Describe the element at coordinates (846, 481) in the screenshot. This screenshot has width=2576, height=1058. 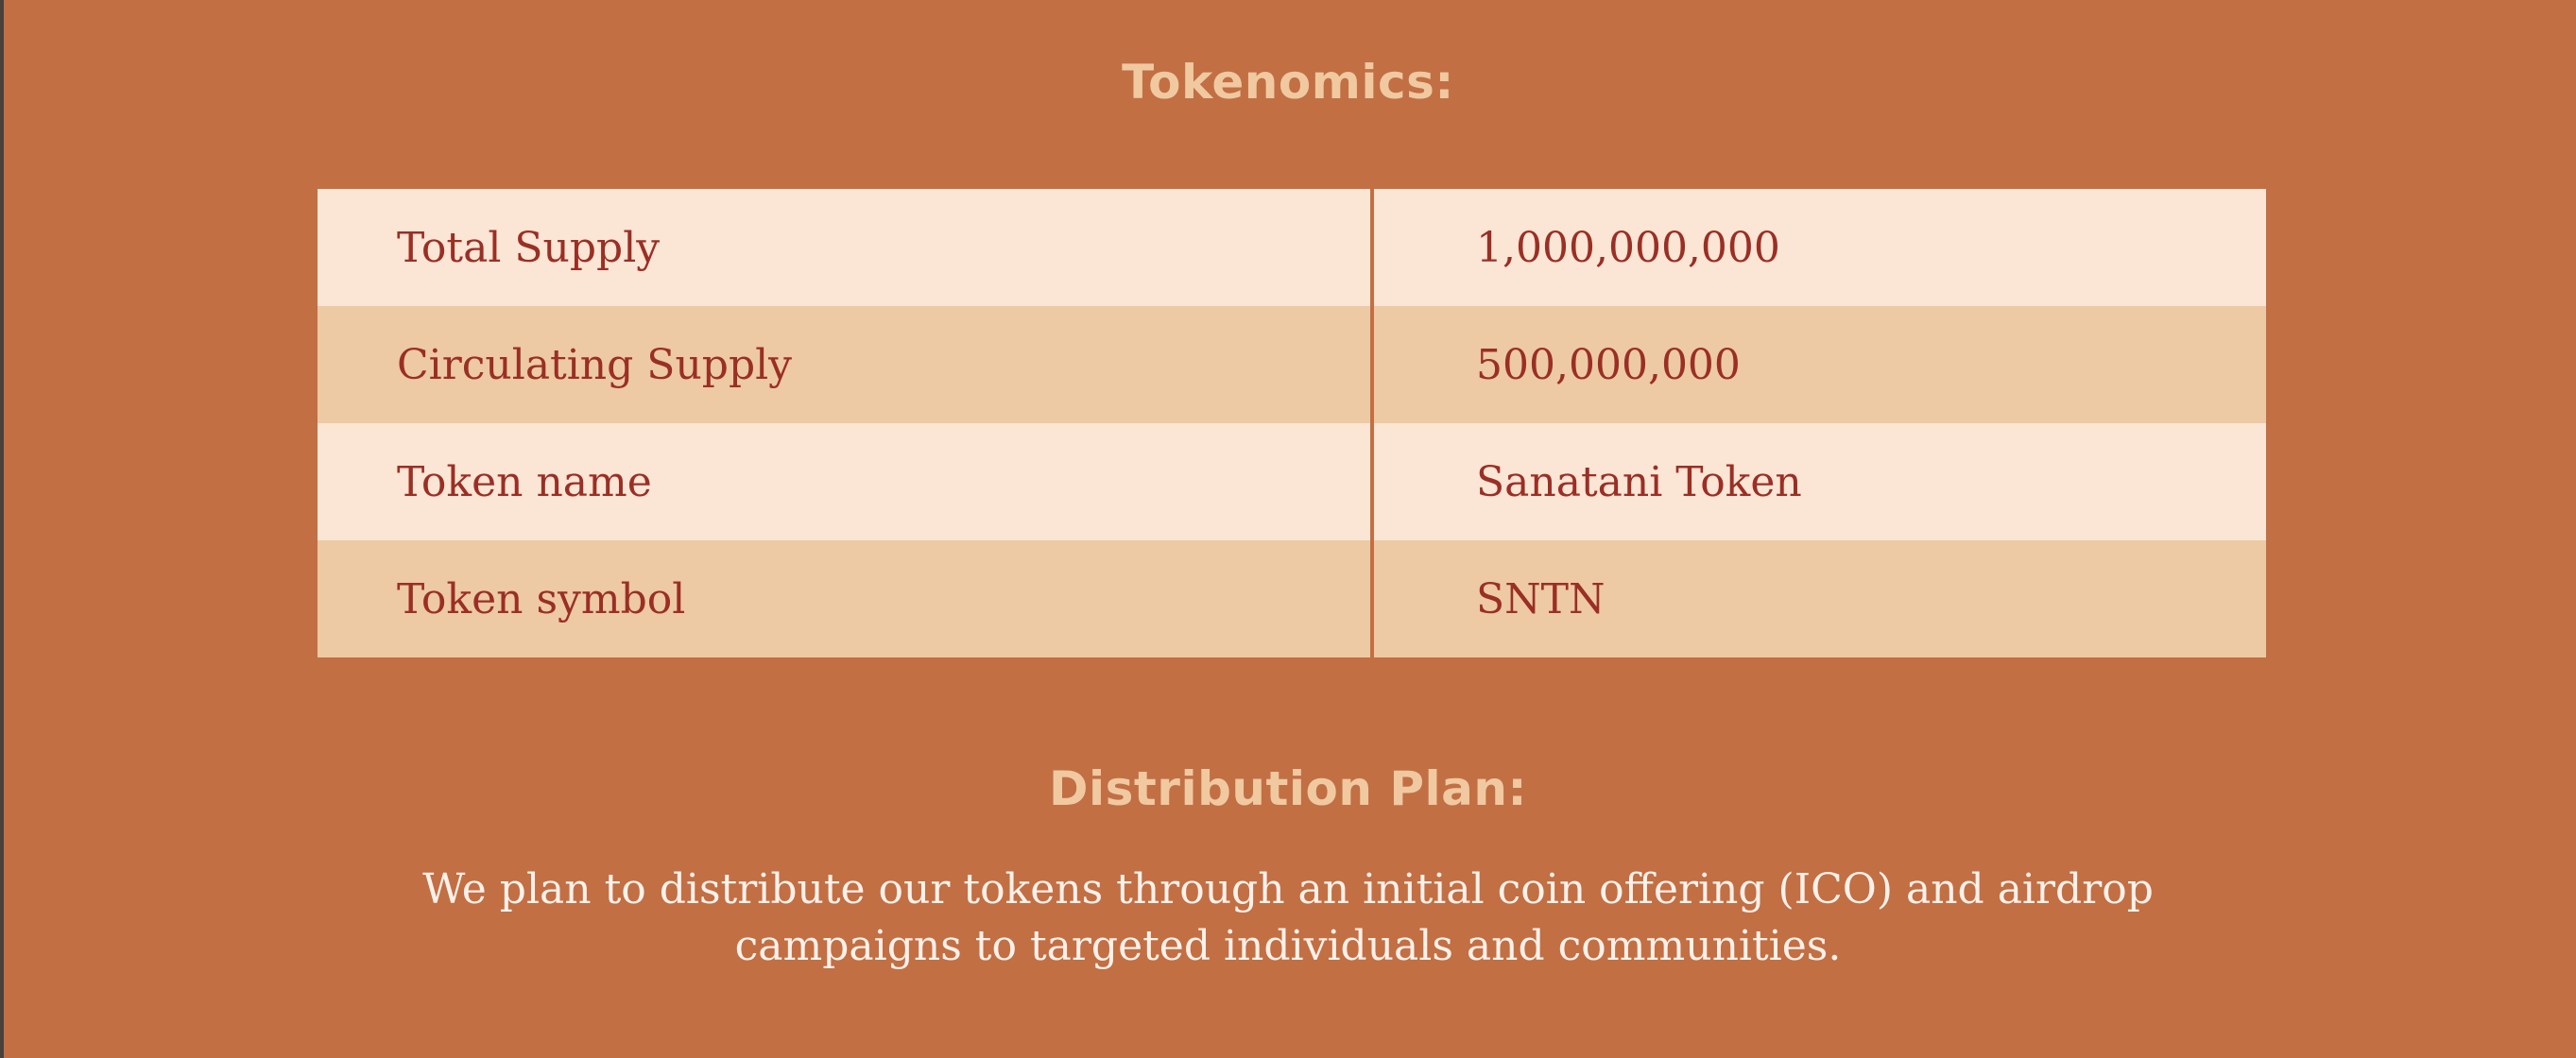
I see `token-name-label: Token name` at that location.